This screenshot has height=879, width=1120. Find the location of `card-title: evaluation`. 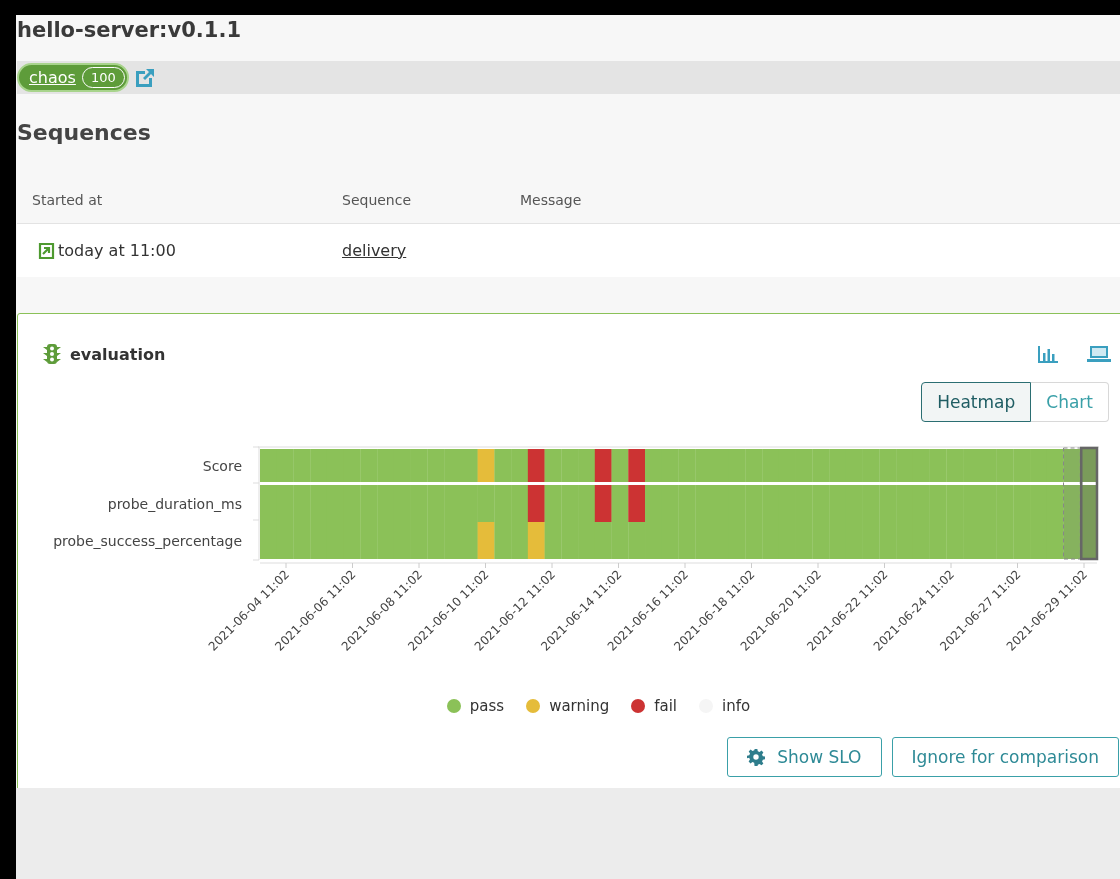

card-title: evaluation is located at coordinates (118, 354).